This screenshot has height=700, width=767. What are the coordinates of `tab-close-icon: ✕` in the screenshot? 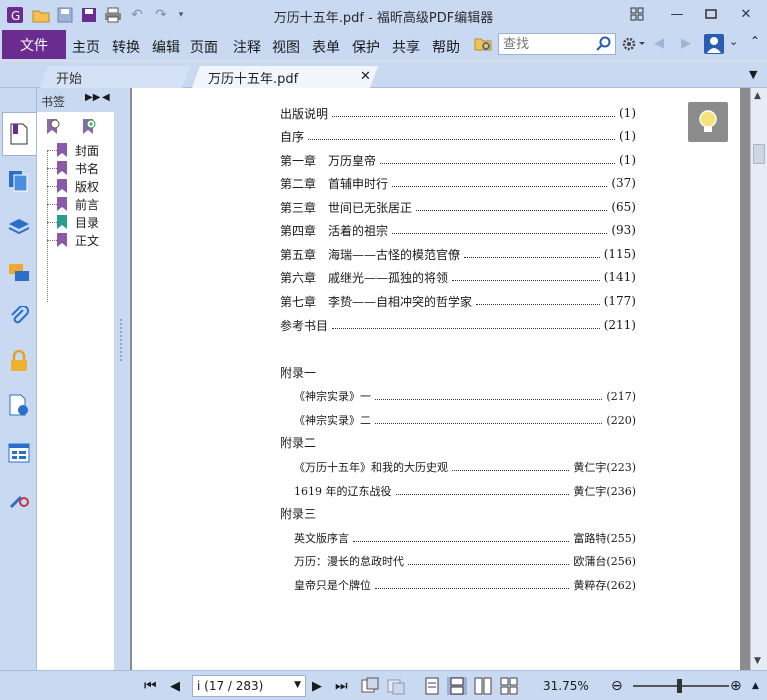 It's located at (365, 76).